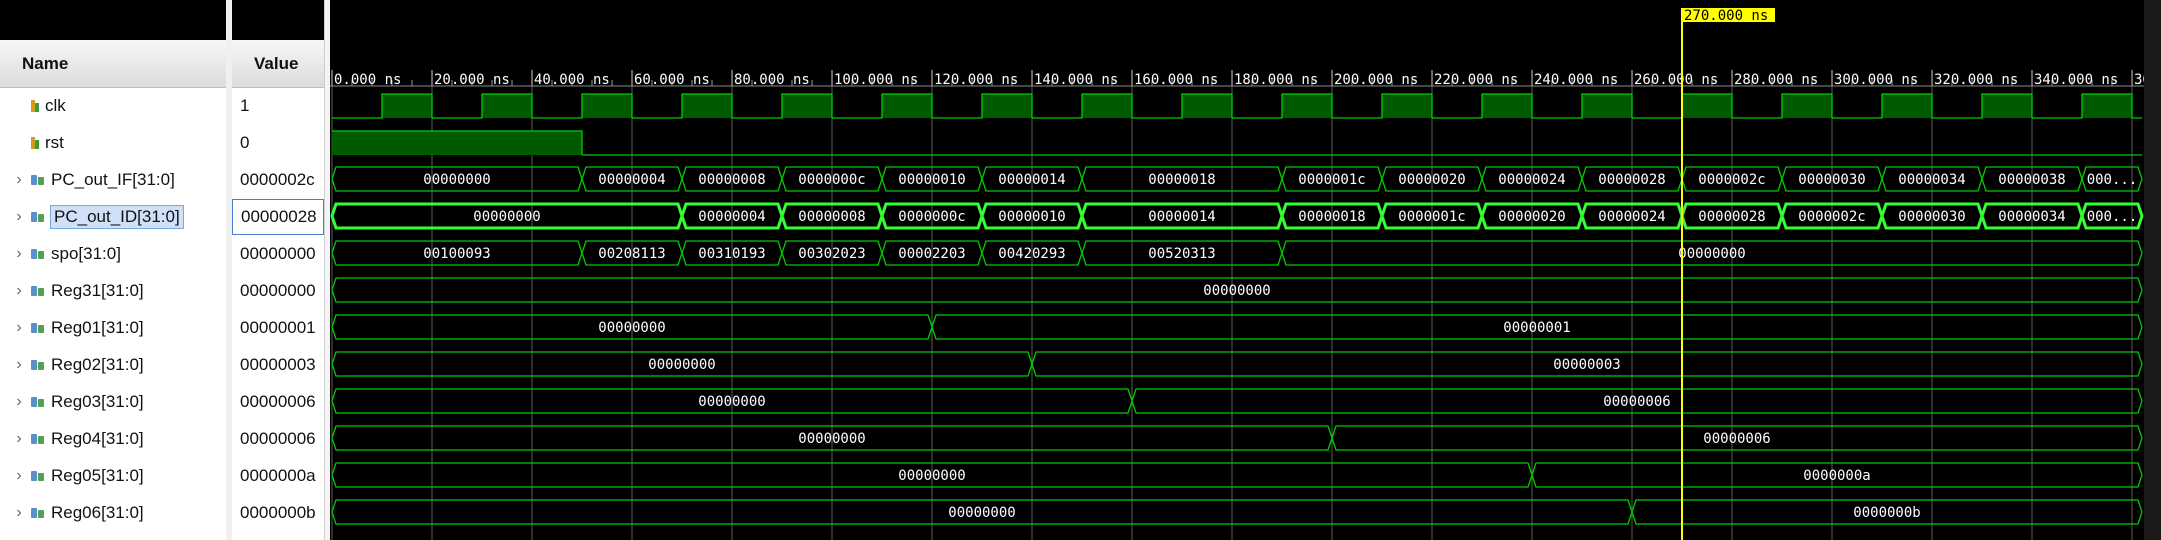  What do you see at coordinates (97, 328) in the screenshot?
I see `signal-name: Reg01[31:0]` at bounding box center [97, 328].